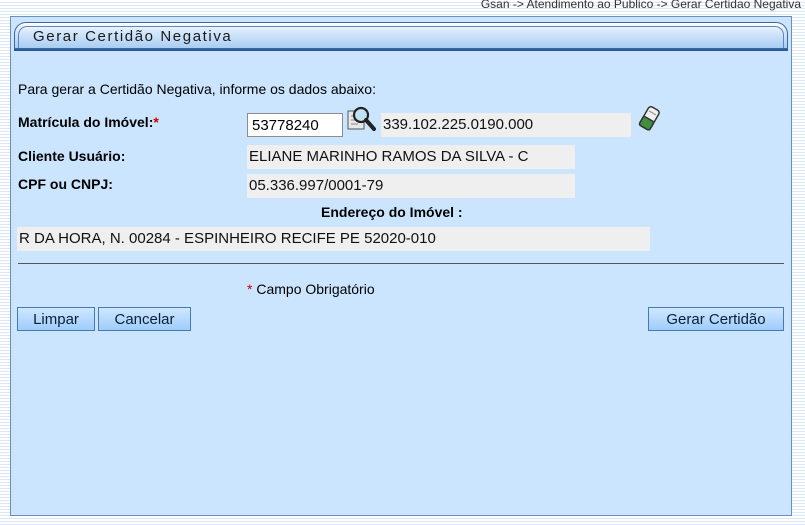 This screenshot has width=805, height=525. I want to click on endereco-label: Endereço do Imóvel :, so click(392, 212).